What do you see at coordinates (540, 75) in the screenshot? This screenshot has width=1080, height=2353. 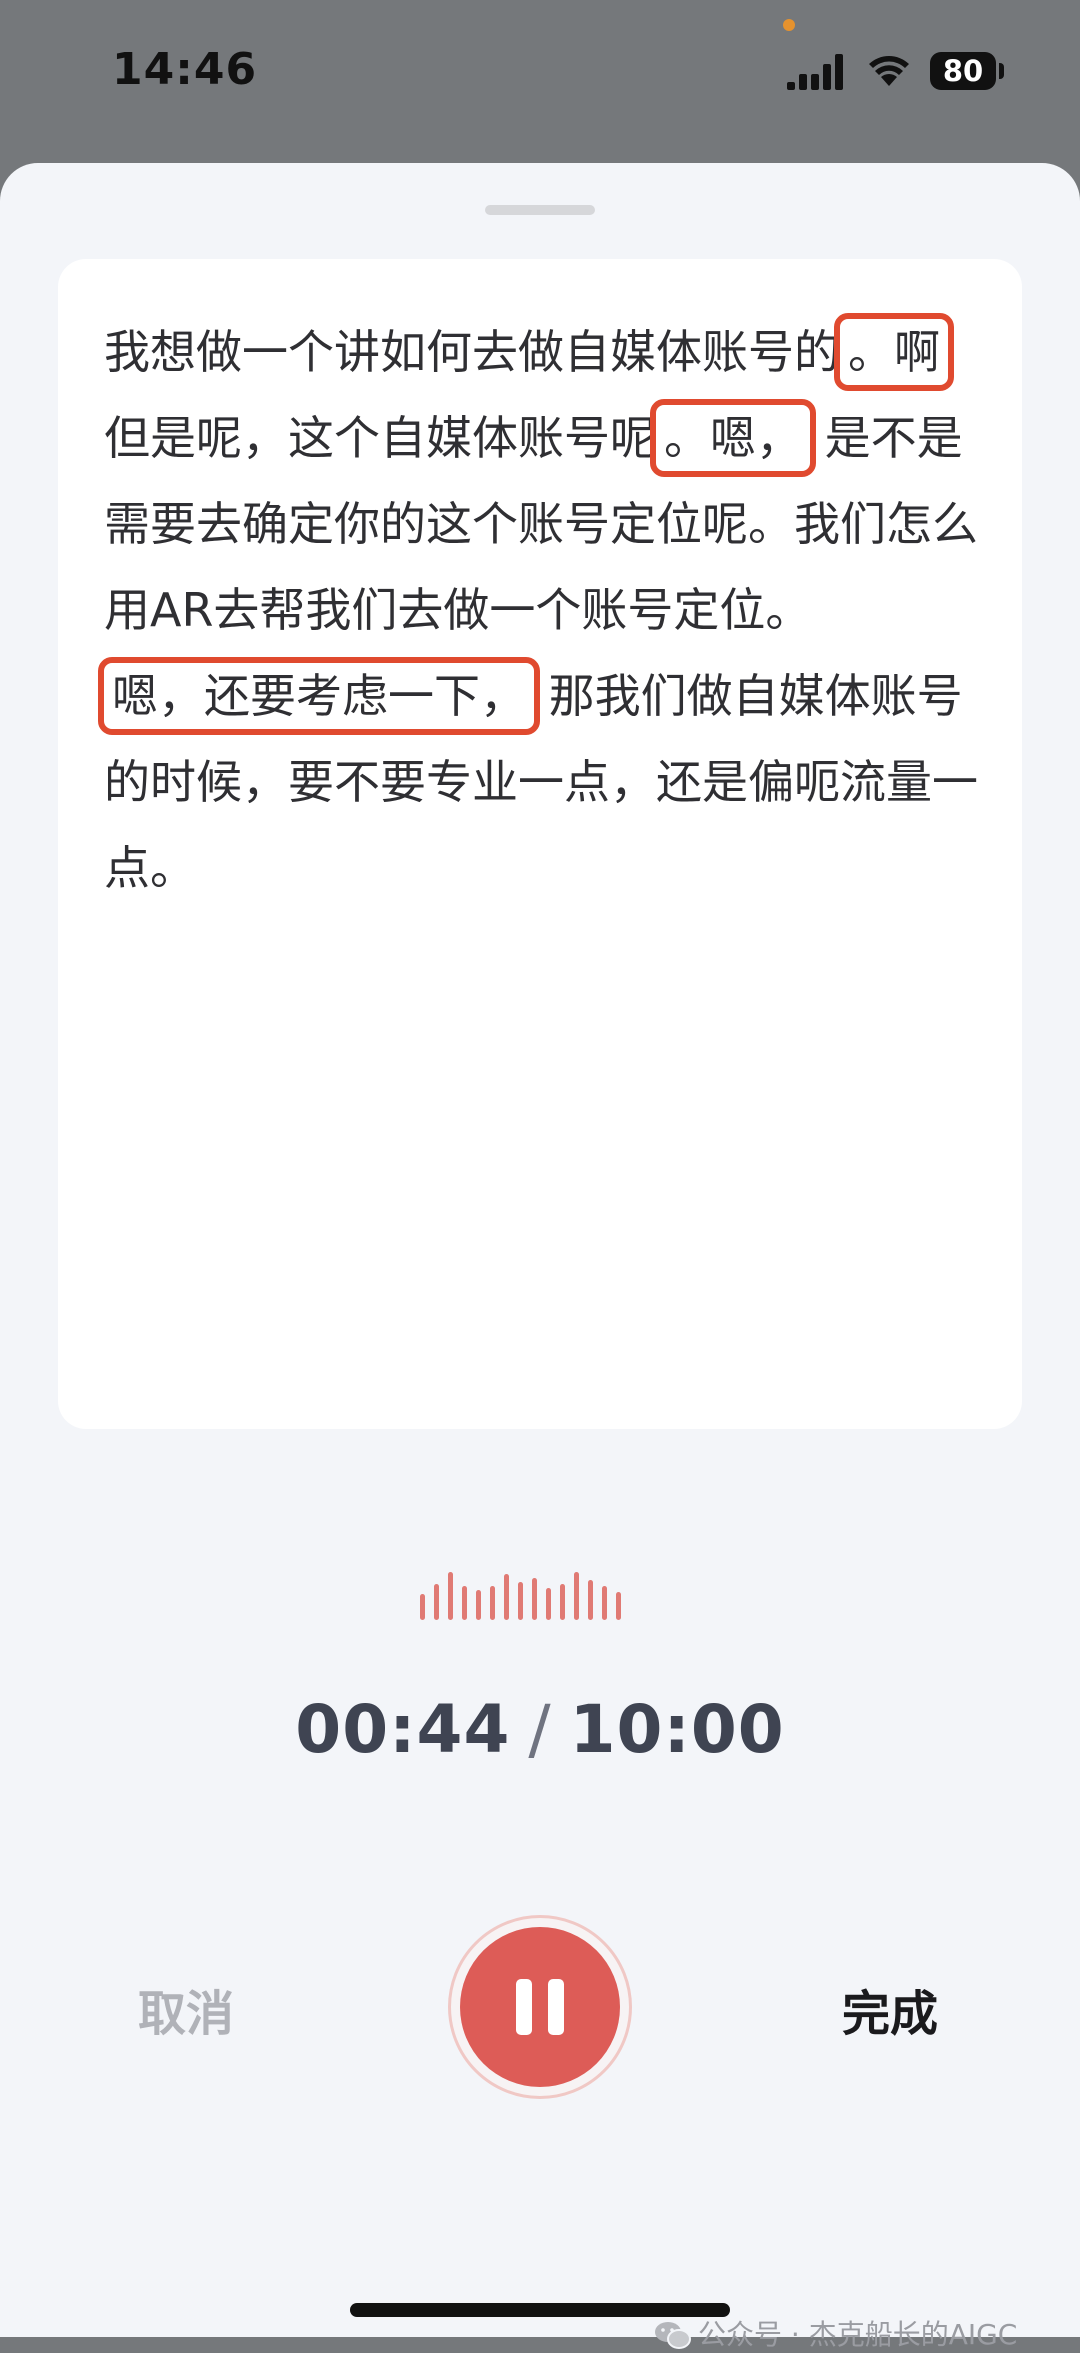 I see `status-bar: 14:46 80` at bounding box center [540, 75].